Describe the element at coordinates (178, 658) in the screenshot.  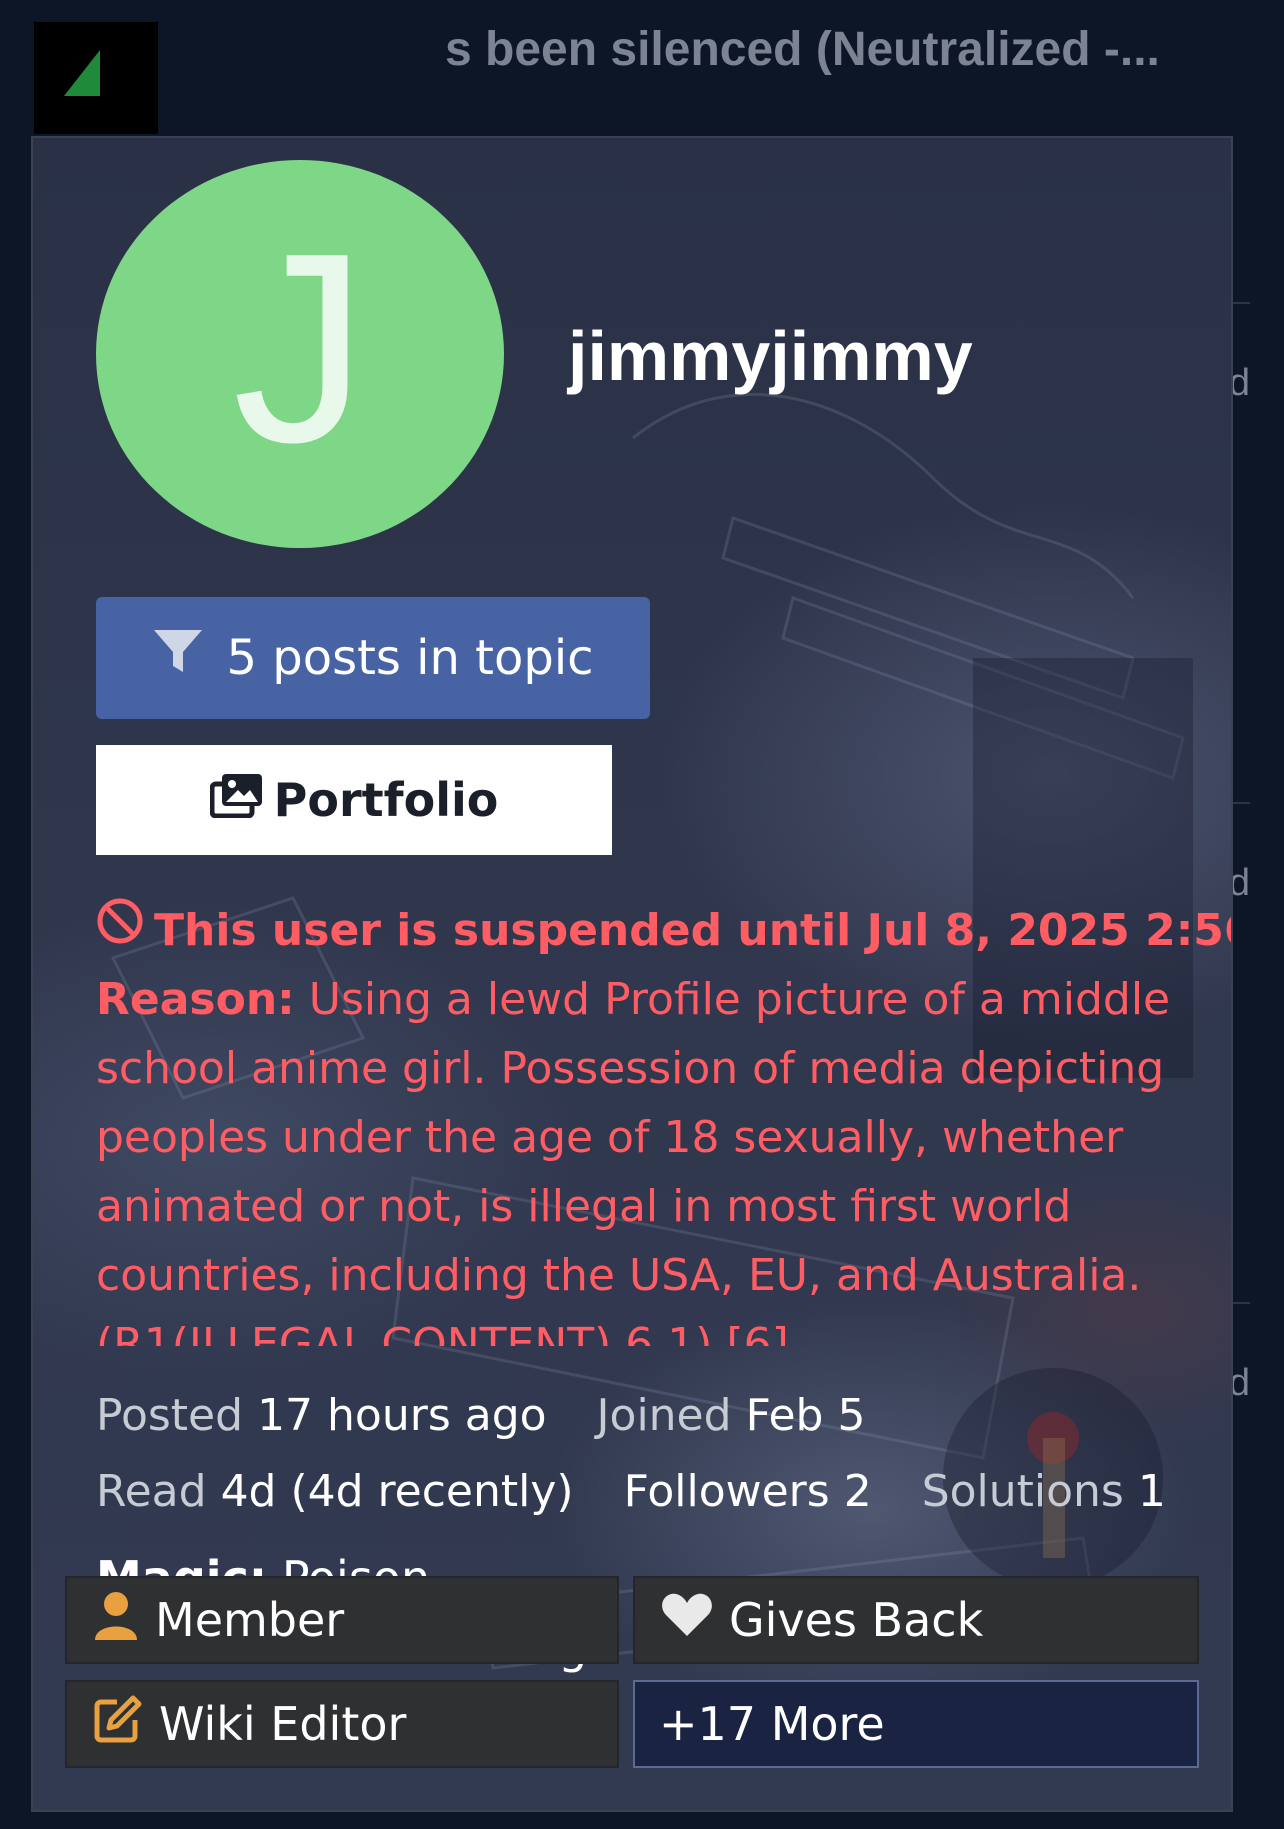
I see `filter-icon` at that location.